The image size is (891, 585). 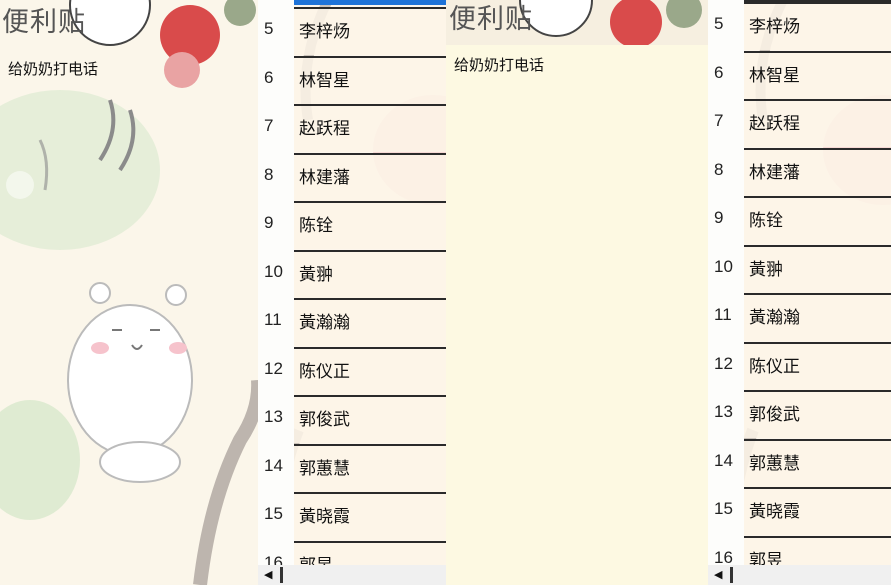 I want to click on student-name: 郭俊武, so click(x=774, y=415).